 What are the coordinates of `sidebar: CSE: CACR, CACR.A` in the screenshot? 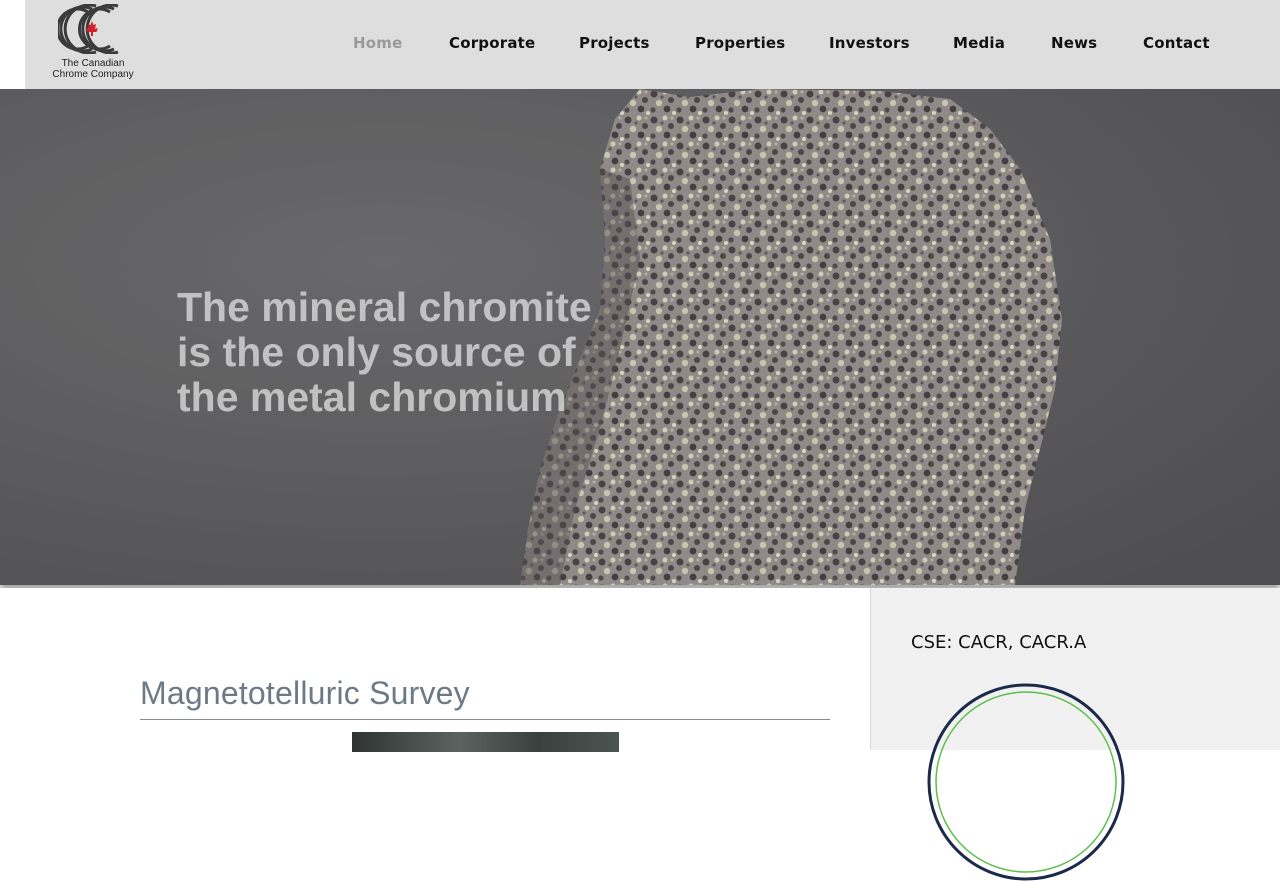 It's located at (1075, 734).